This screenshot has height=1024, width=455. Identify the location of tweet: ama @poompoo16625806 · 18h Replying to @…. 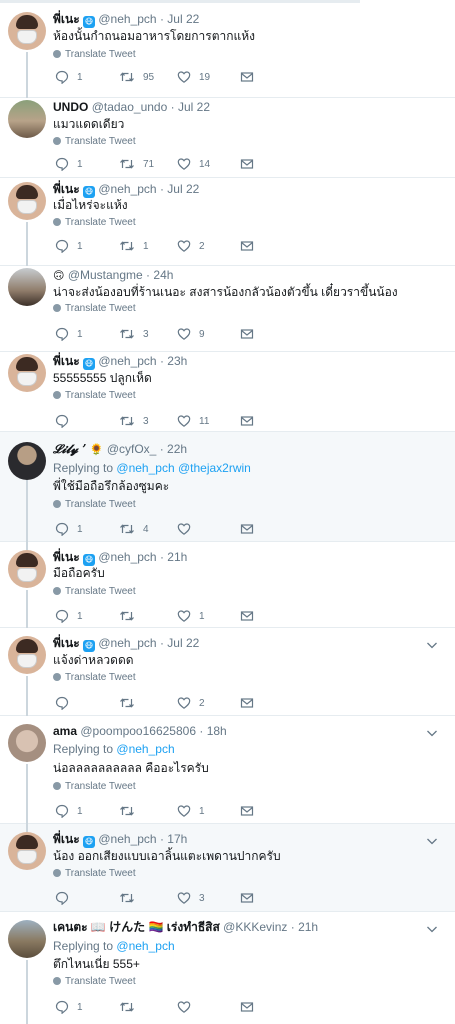
(227, 770).